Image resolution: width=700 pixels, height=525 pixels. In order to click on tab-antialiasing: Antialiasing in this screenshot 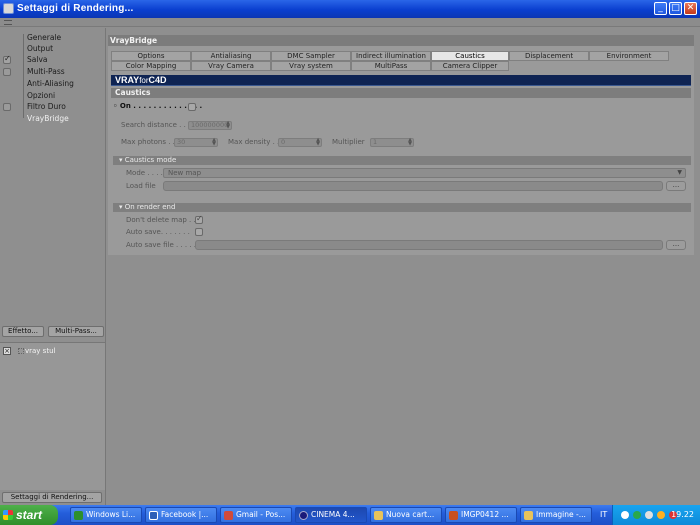, I will do `click(231, 56)`.